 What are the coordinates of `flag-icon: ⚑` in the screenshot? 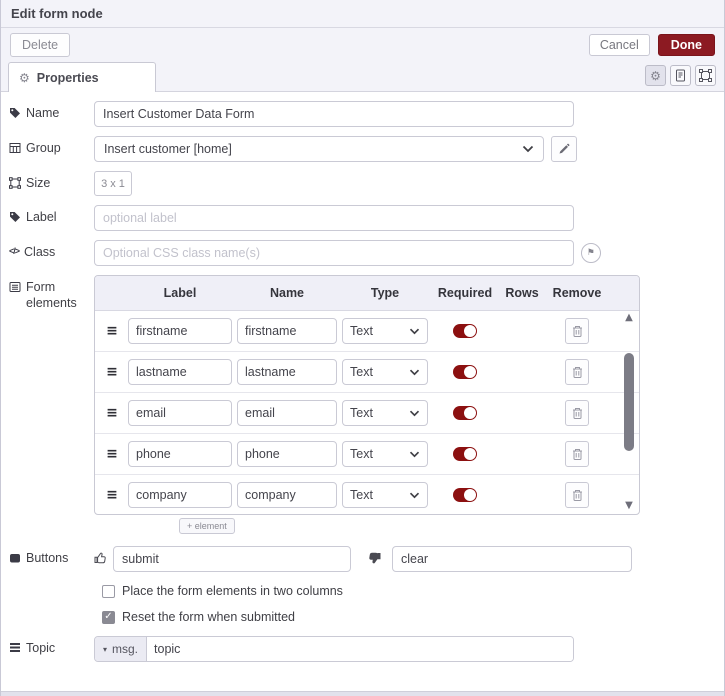 It's located at (591, 253).